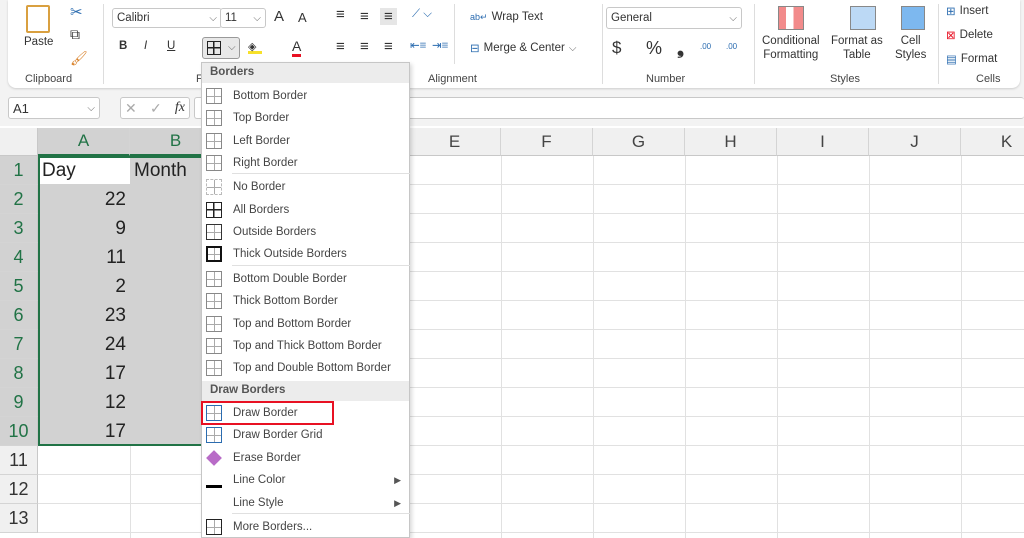  Describe the element at coordinates (791, 48) in the screenshot. I see `conditional-formatting-button: Conditional Formatting` at that location.